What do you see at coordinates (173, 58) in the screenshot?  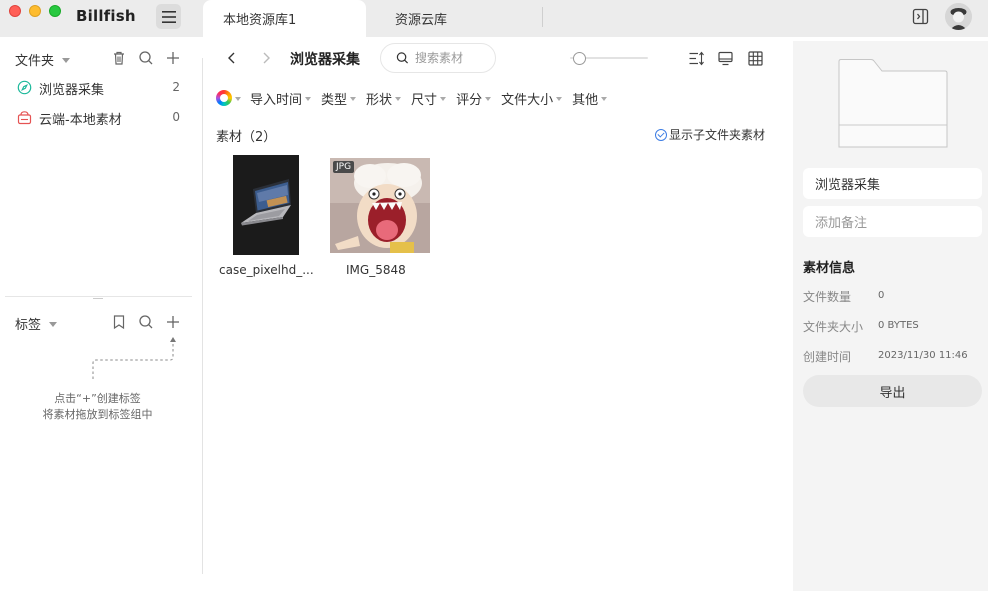 I see `add-folder-icon` at bounding box center [173, 58].